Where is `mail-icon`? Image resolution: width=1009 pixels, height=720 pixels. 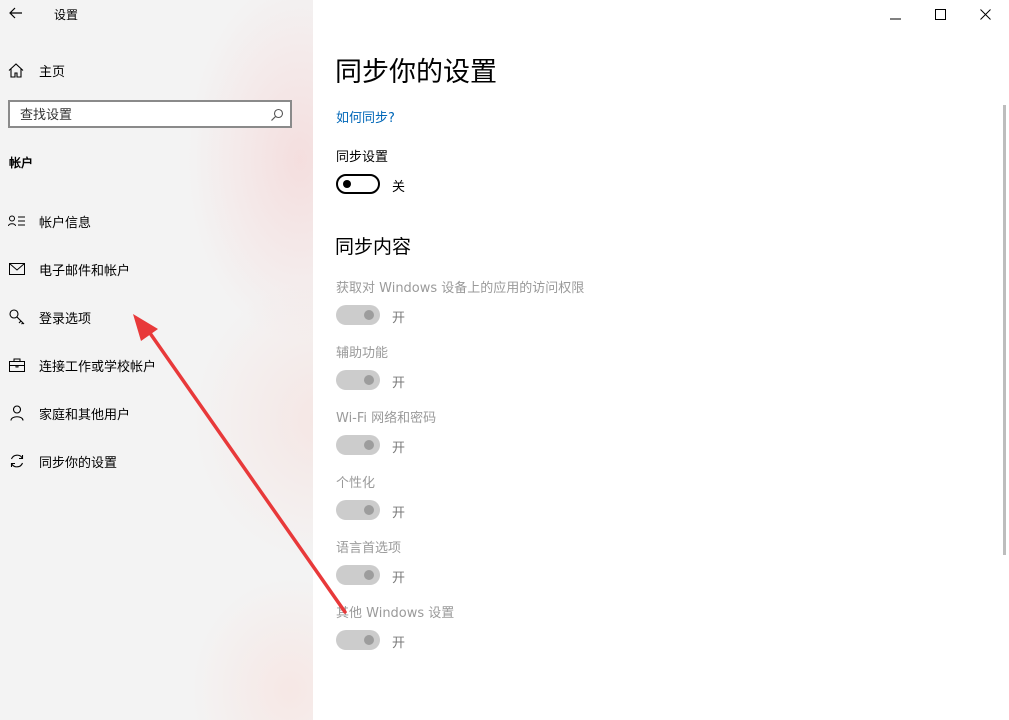
mail-icon is located at coordinates (17, 269).